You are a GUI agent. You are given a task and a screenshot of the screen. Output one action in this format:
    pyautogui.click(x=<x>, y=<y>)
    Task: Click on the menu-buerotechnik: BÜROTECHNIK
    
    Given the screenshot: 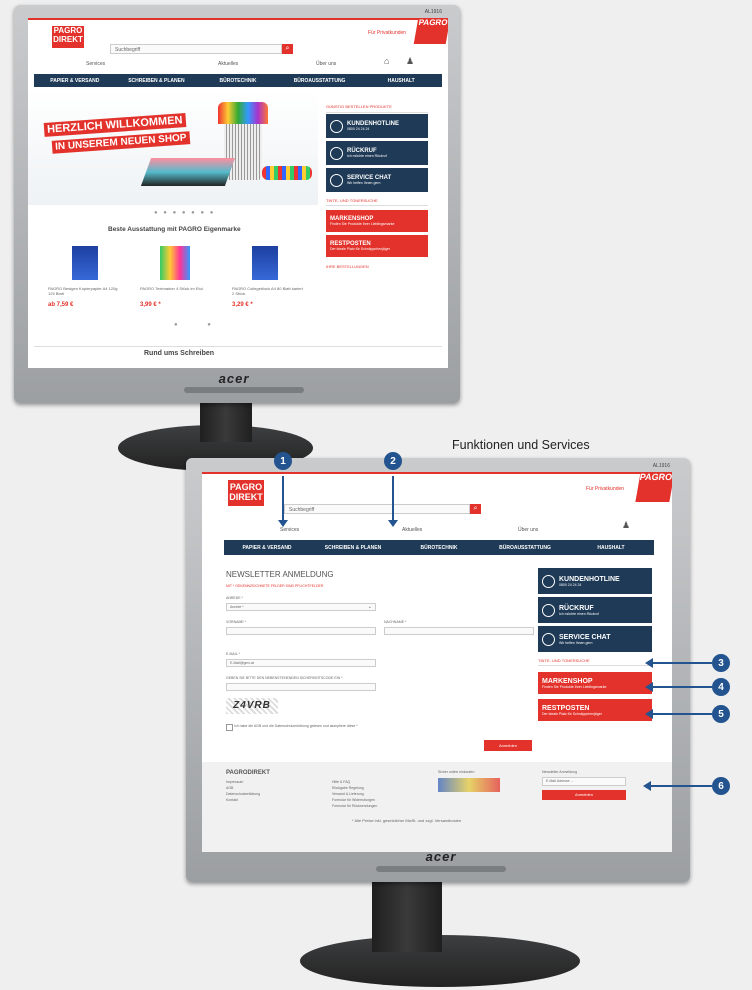 What is the action you would take?
    pyautogui.click(x=238, y=80)
    